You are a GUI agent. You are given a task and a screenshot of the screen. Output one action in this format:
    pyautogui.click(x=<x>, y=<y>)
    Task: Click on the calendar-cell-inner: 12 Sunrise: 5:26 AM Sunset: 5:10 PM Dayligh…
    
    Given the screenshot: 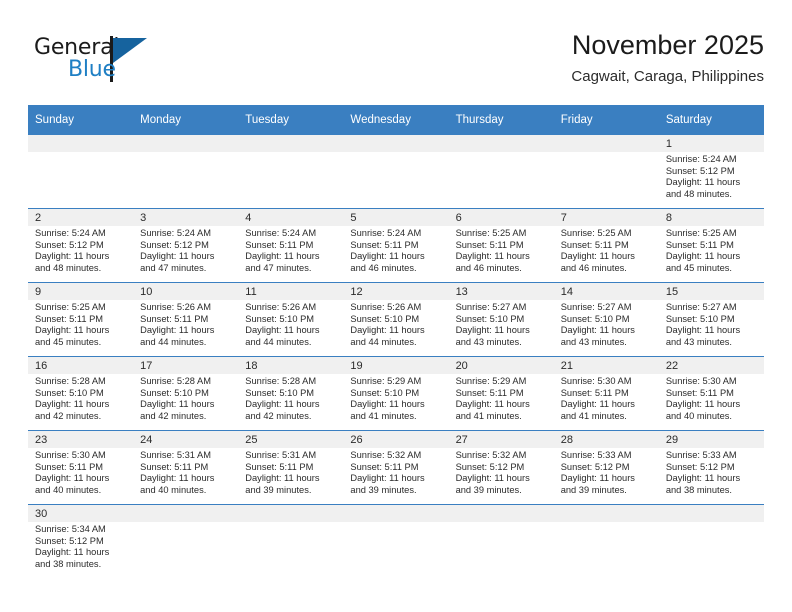 What is the action you would take?
    pyautogui.click(x=396, y=319)
    